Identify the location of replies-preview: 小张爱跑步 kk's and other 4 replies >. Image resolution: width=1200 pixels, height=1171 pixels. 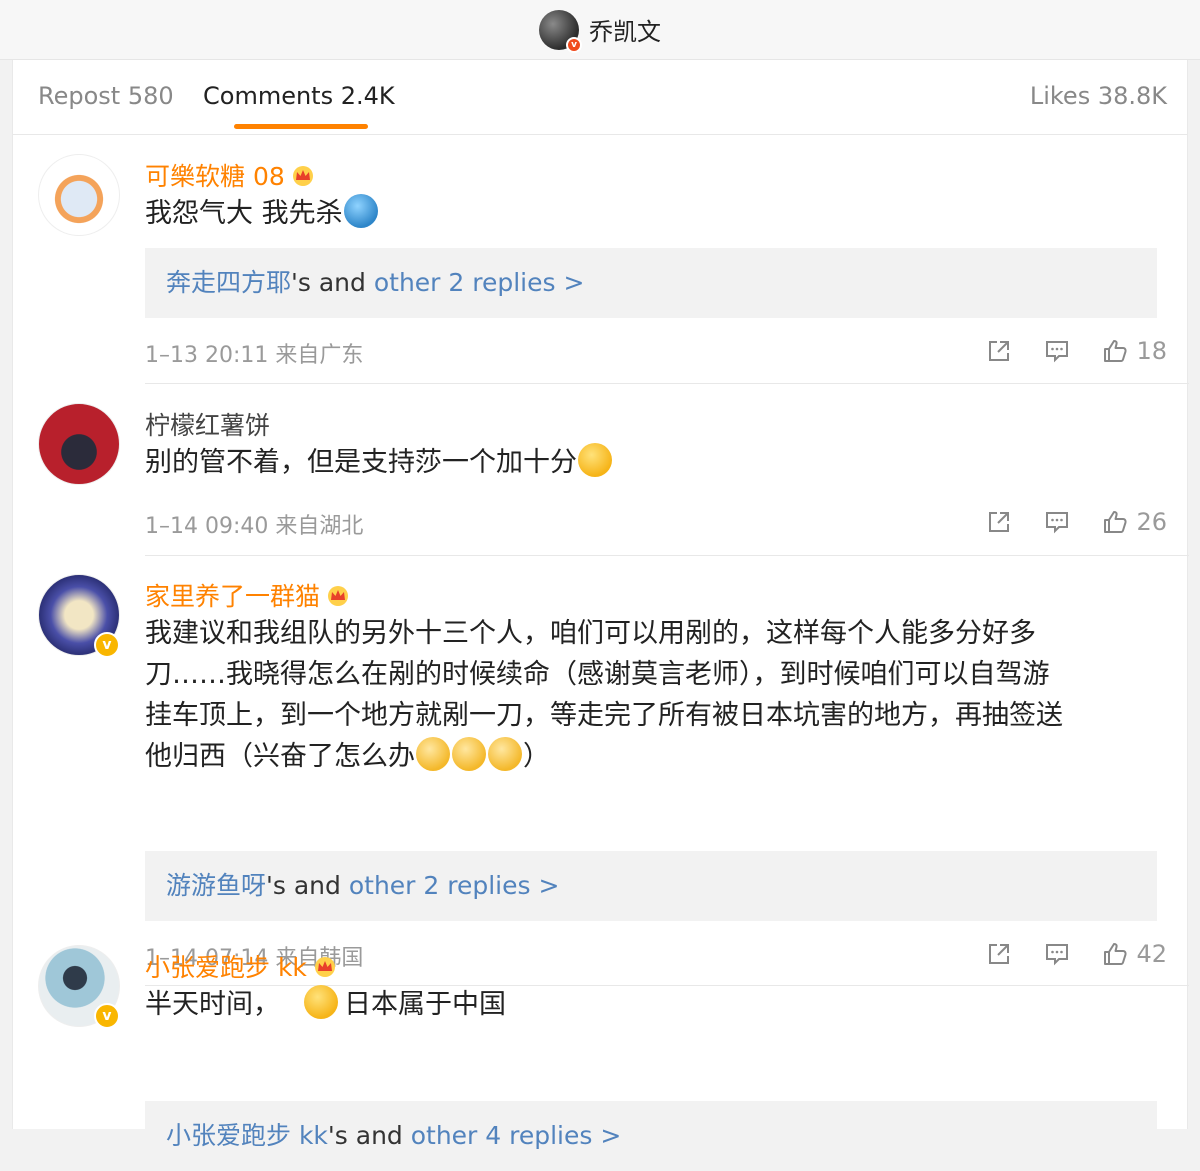
(651, 1136).